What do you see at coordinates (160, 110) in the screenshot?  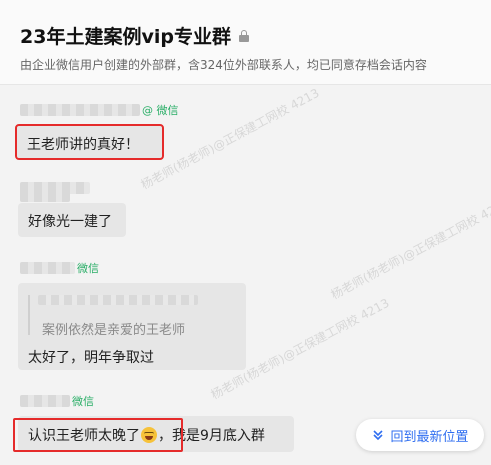 I see `wechat-source-tag: @ 微信` at bounding box center [160, 110].